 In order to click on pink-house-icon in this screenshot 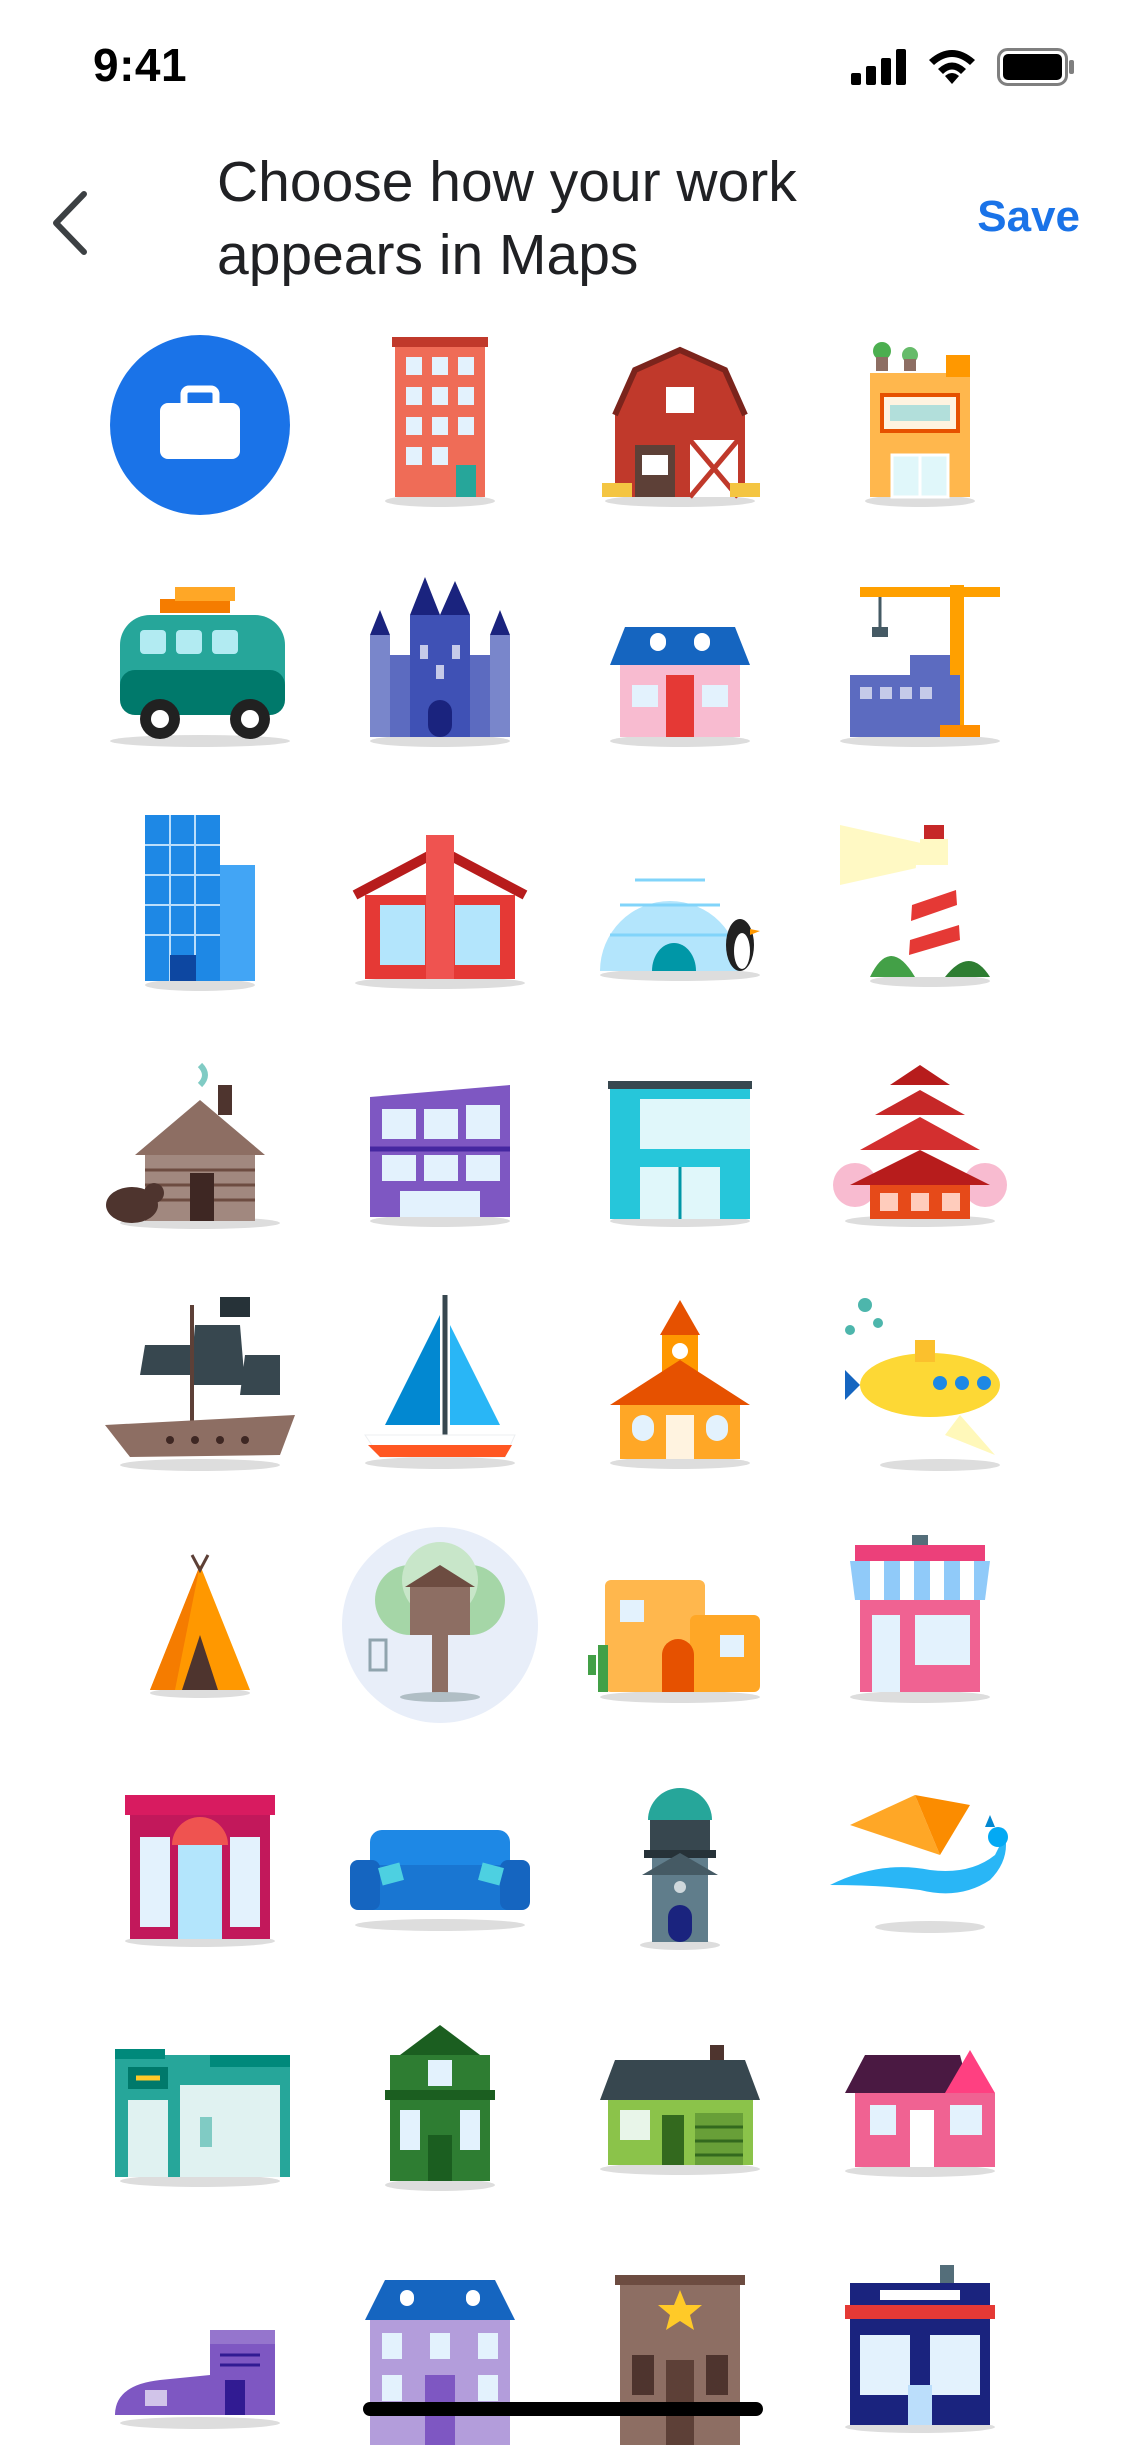, I will do `click(920, 2113)`.